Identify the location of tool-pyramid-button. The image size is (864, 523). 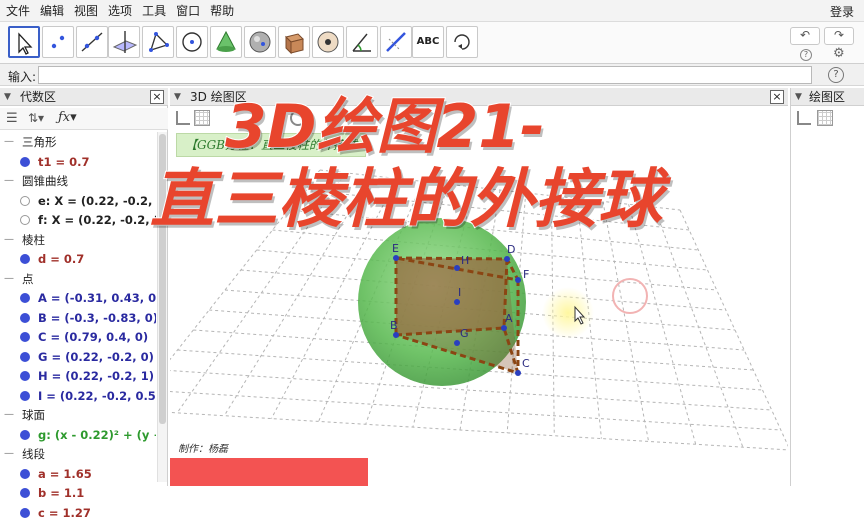
(226, 42).